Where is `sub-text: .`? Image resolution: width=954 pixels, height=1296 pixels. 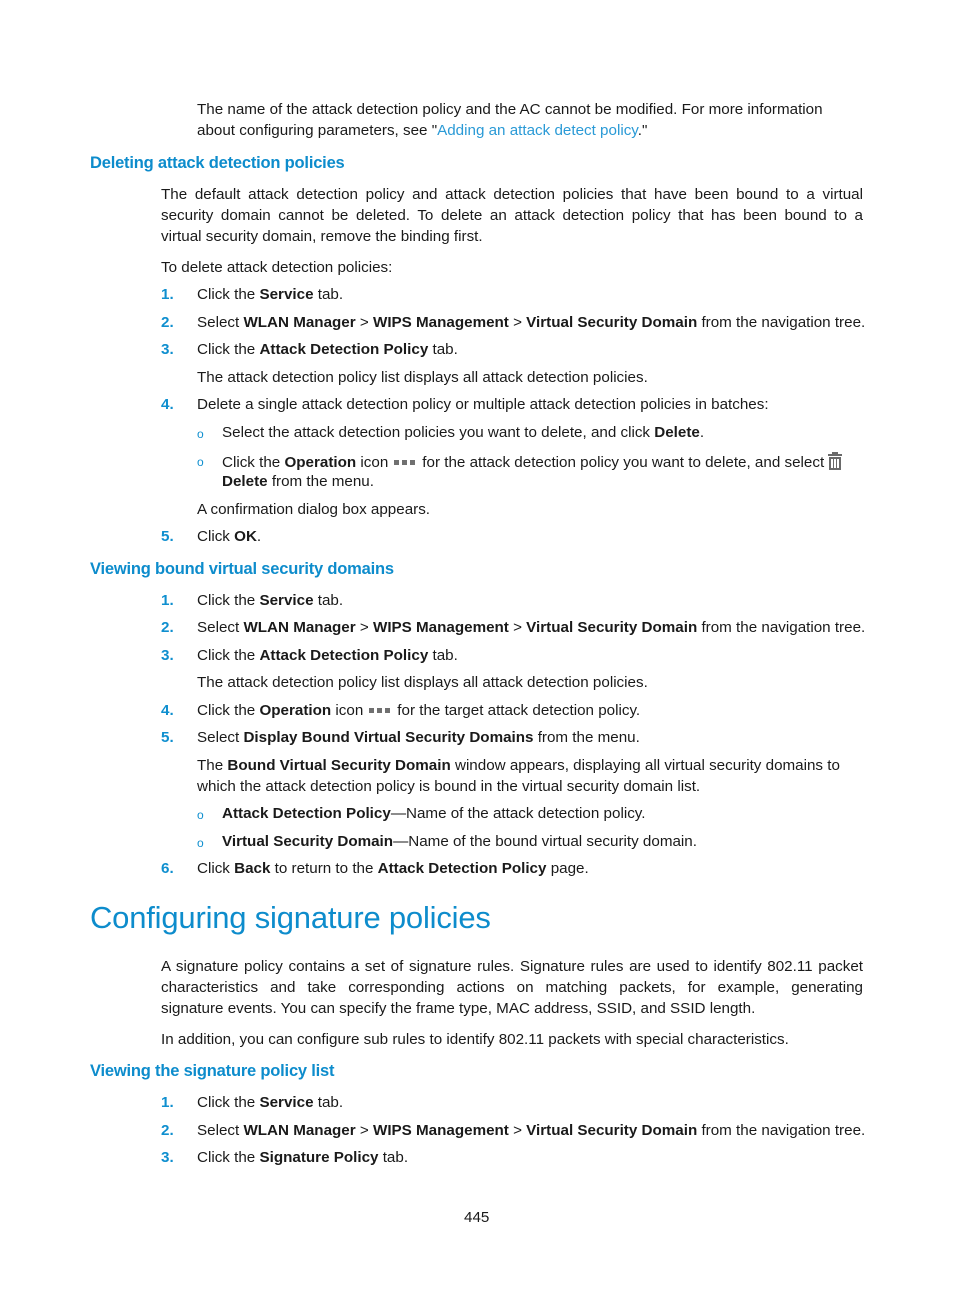
sub-text: . is located at coordinates (702, 432).